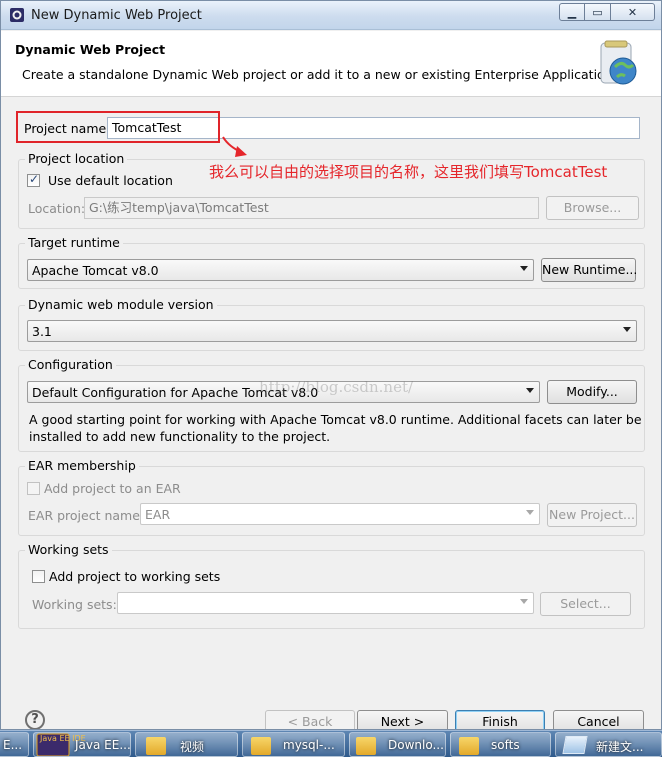 The width and height of the screenshot is (662, 757). Describe the element at coordinates (86, 515) in the screenshot. I see `ear-project-name-label: EAR project name:` at that location.